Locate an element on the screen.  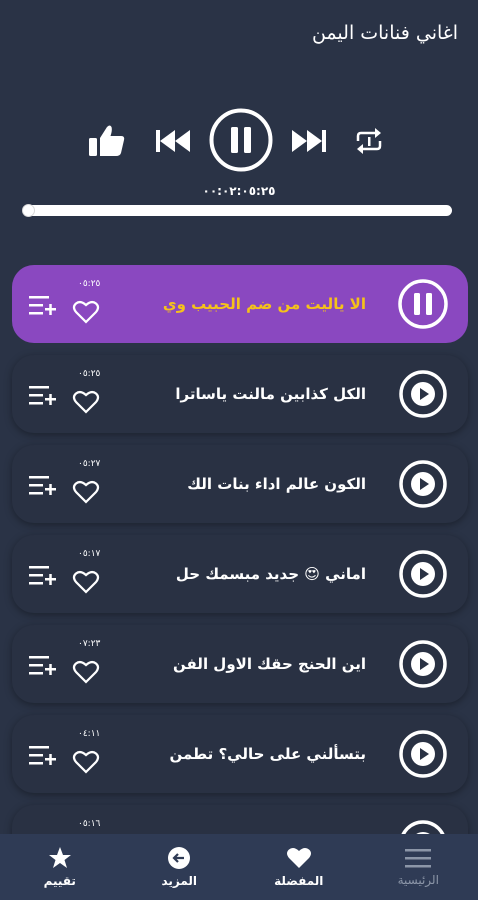
song-row: بتسألني على حالي؟ تطمن ٠٤:١١ is located at coordinates (240, 754).